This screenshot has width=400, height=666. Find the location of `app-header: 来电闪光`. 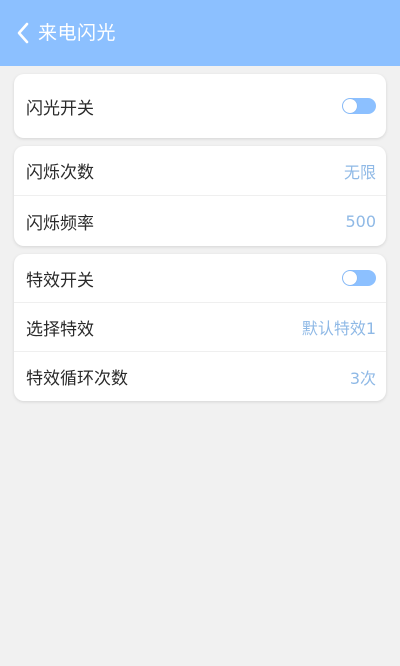

app-header: 来电闪光 is located at coordinates (200, 33).